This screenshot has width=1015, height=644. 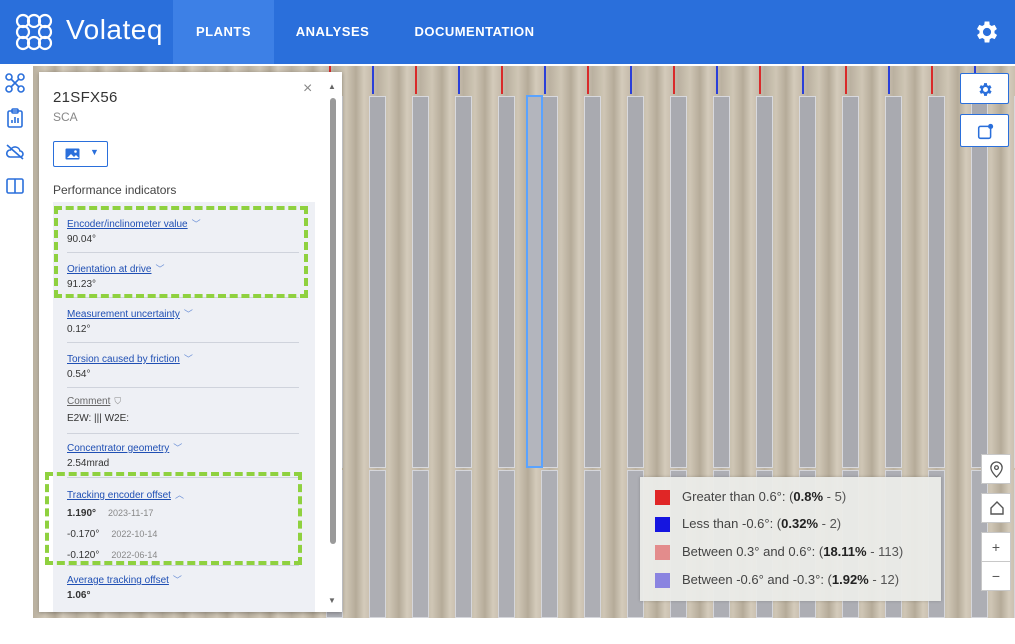 What do you see at coordinates (15, 152) in the screenshot?
I see `cloud-off-icon` at bounding box center [15, 152].